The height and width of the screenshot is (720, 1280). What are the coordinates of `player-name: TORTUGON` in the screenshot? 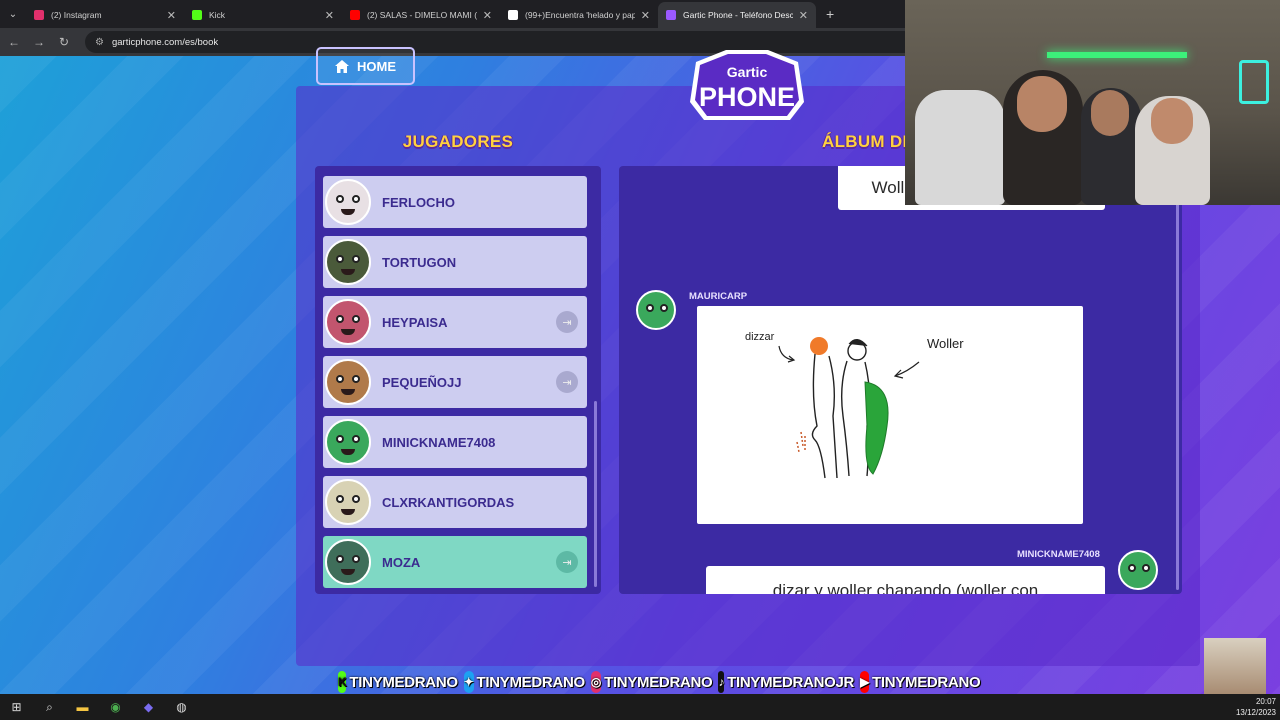 It's located at (419, 262).